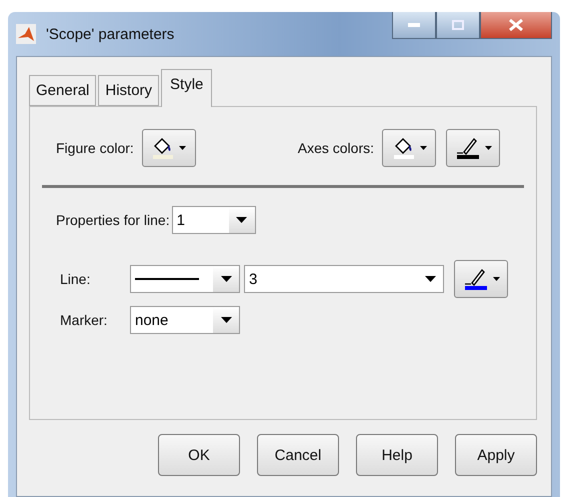 This screenshot has width=566, height=497. Describe the element at coordinates (129, 90) in the screenshot. I see `tab: History` at that location.